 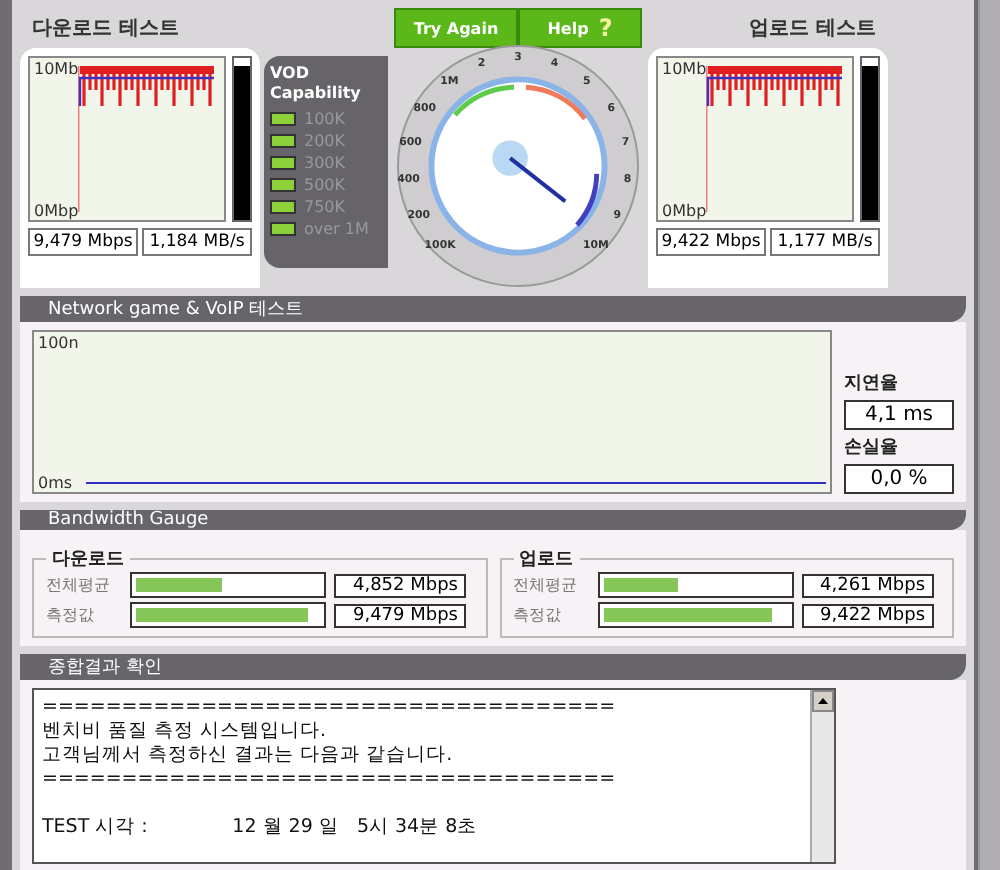 What do you see at coordinates (899, 415) in the screenshot?
I see `latency-value: 4,1 ms` at bounding box center [899, 415].